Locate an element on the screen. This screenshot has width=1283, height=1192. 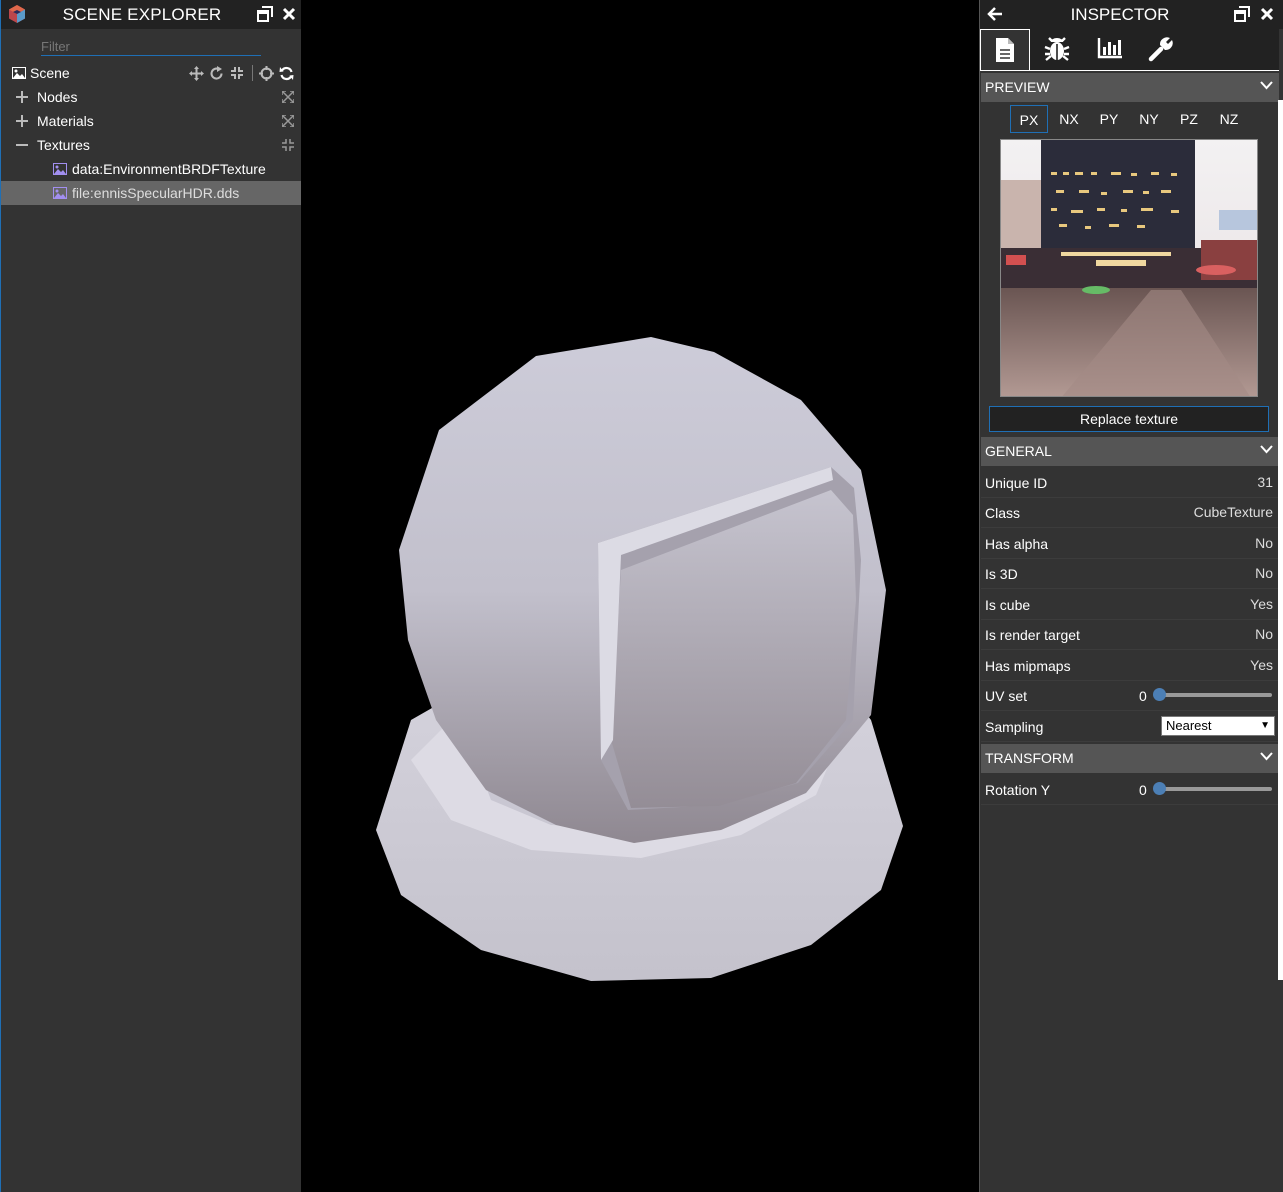
property-label: Sampling is located at coordinates (1014, 727).